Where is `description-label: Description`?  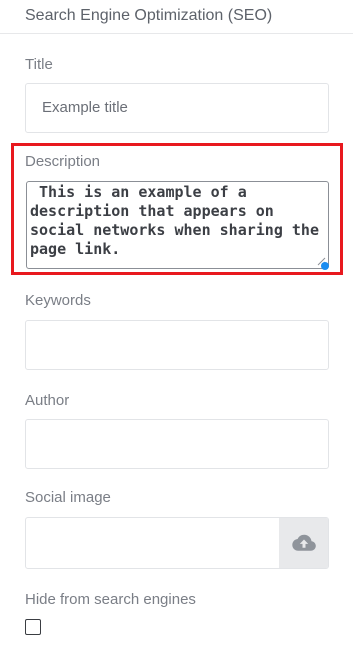
description-label: Description is located at coordinates (63, 161).